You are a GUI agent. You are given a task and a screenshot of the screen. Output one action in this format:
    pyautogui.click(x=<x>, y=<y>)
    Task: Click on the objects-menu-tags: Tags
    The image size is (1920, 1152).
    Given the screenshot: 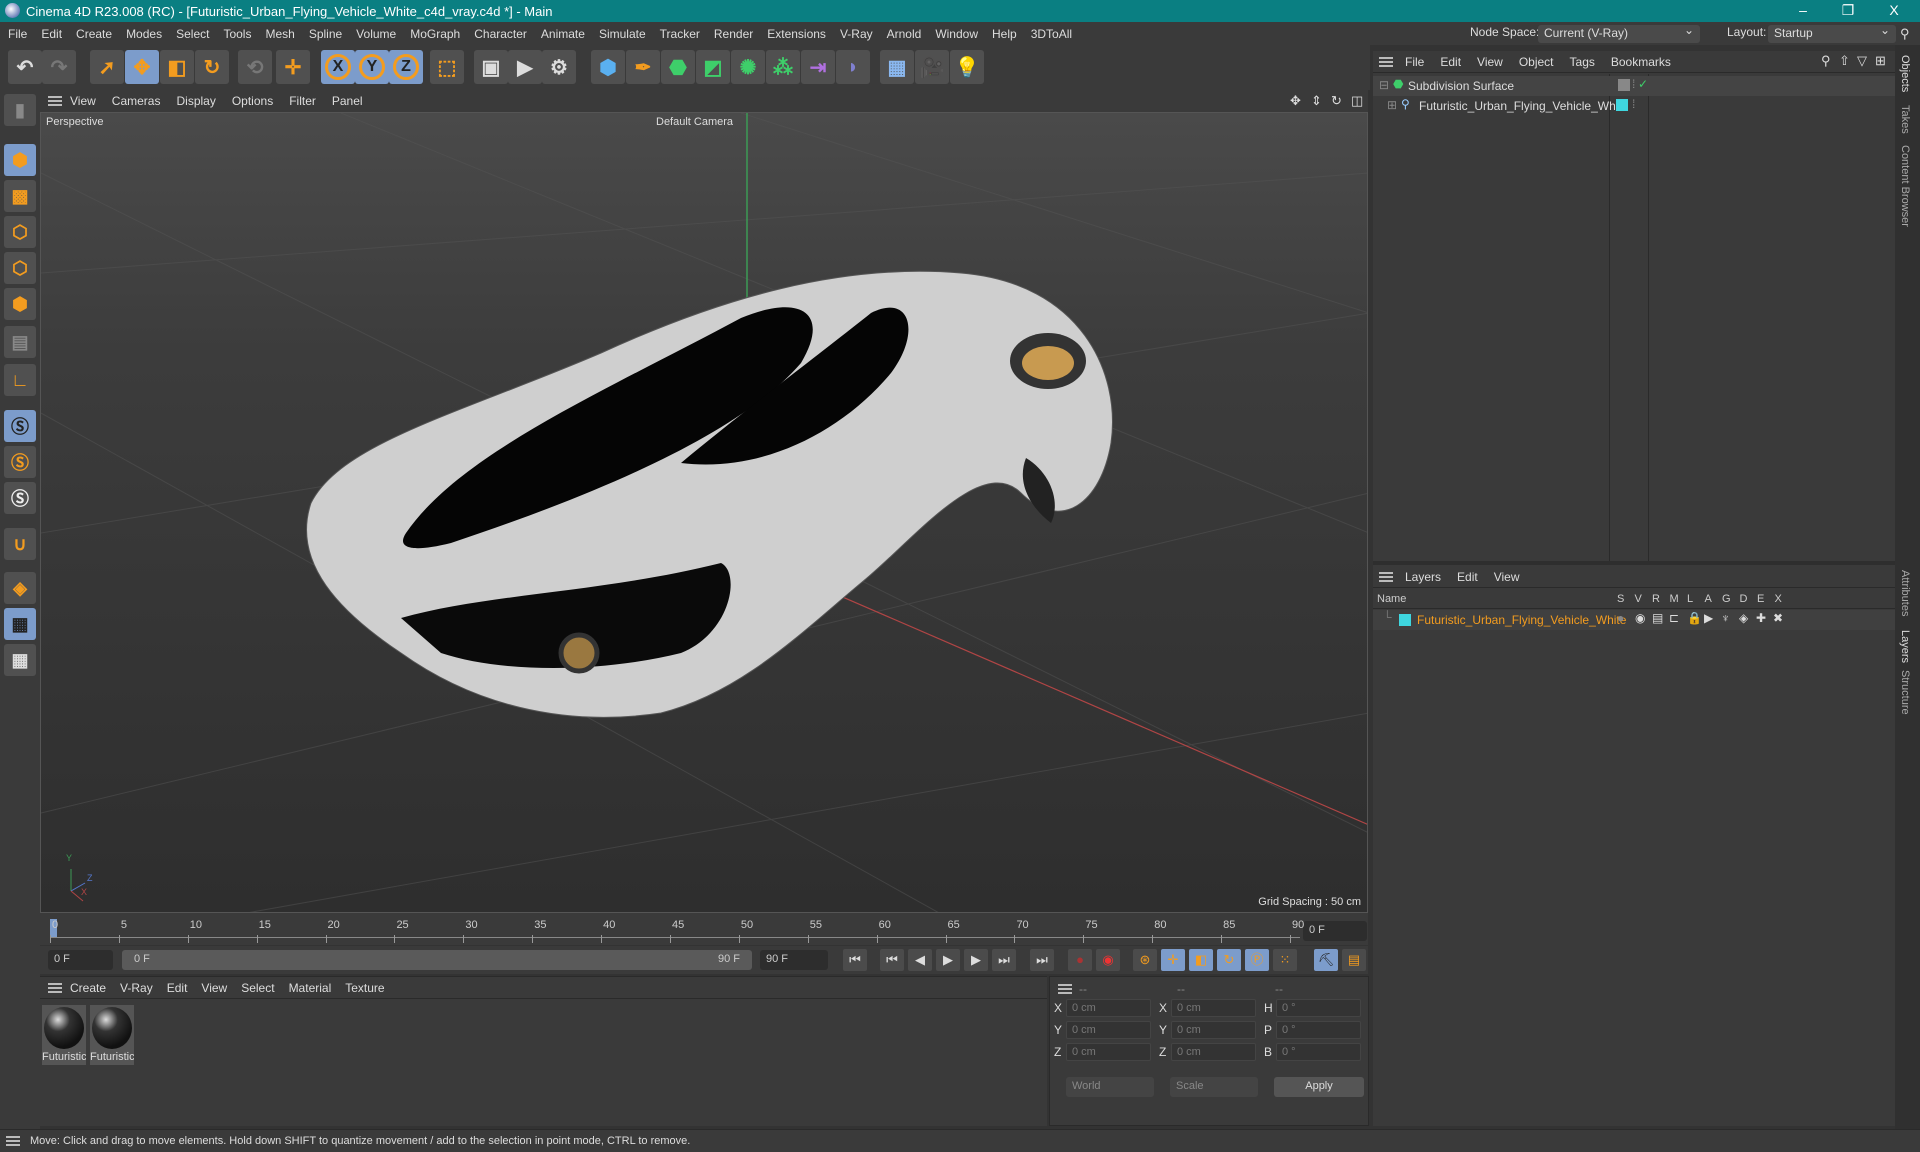 What is the action you would take?
    pyautogui.click(x=1582, y=62)
    